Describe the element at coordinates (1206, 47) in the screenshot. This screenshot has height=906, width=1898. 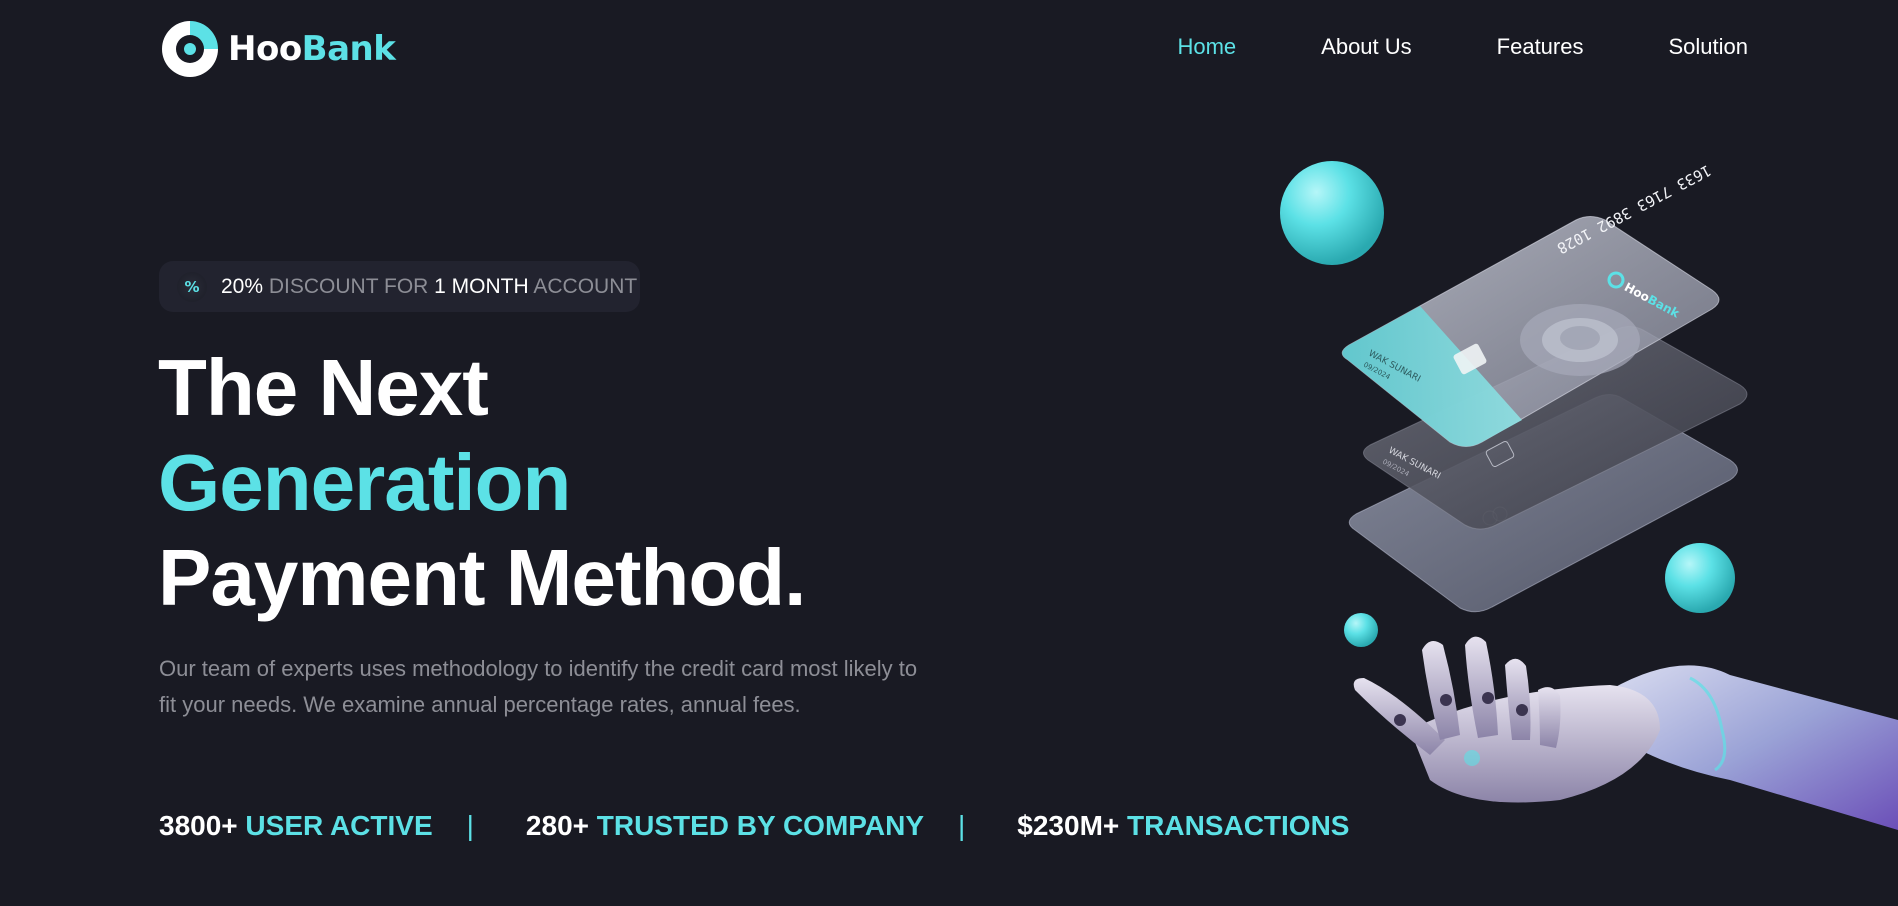
I see `nav-link-home: Home` at that location.